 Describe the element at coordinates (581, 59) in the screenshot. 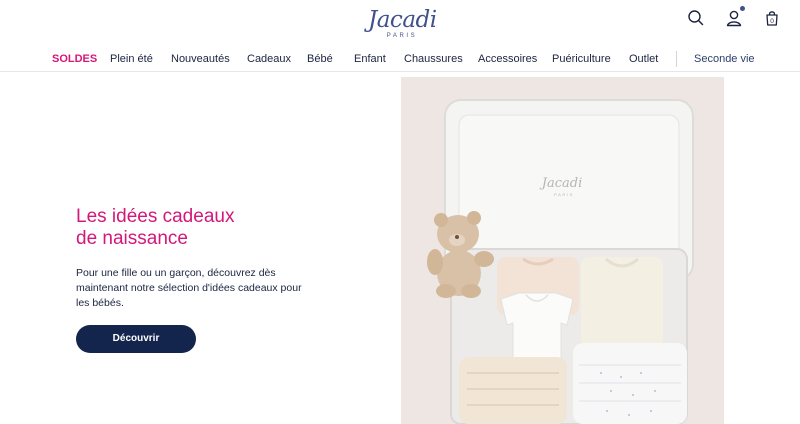

I see `nav-item-puericulture: Puériculture` at that location.